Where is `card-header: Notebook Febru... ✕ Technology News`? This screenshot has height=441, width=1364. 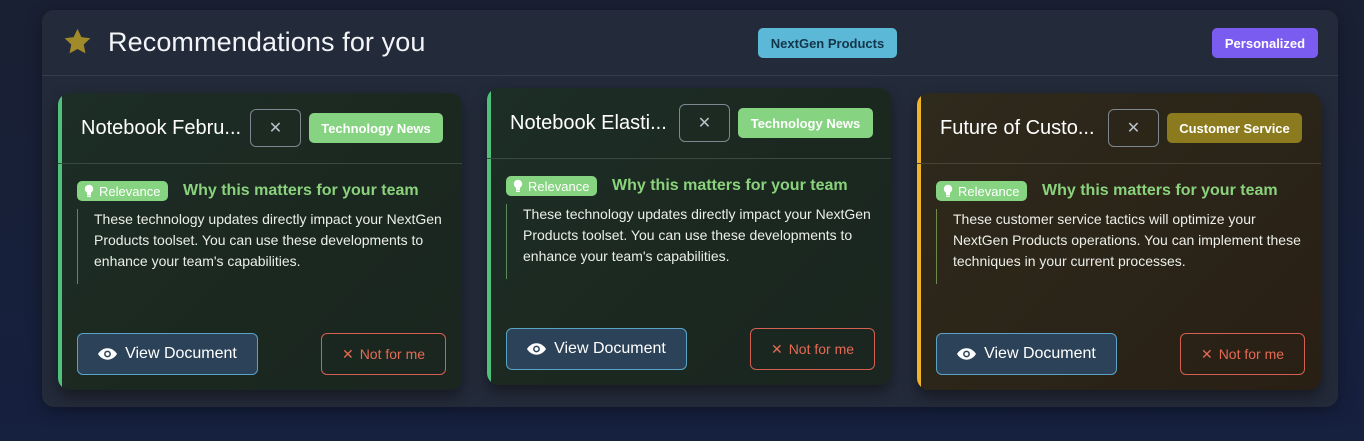
card-header: Notebook Febru... ✕ Technology News is located at coordinates (260, 128).